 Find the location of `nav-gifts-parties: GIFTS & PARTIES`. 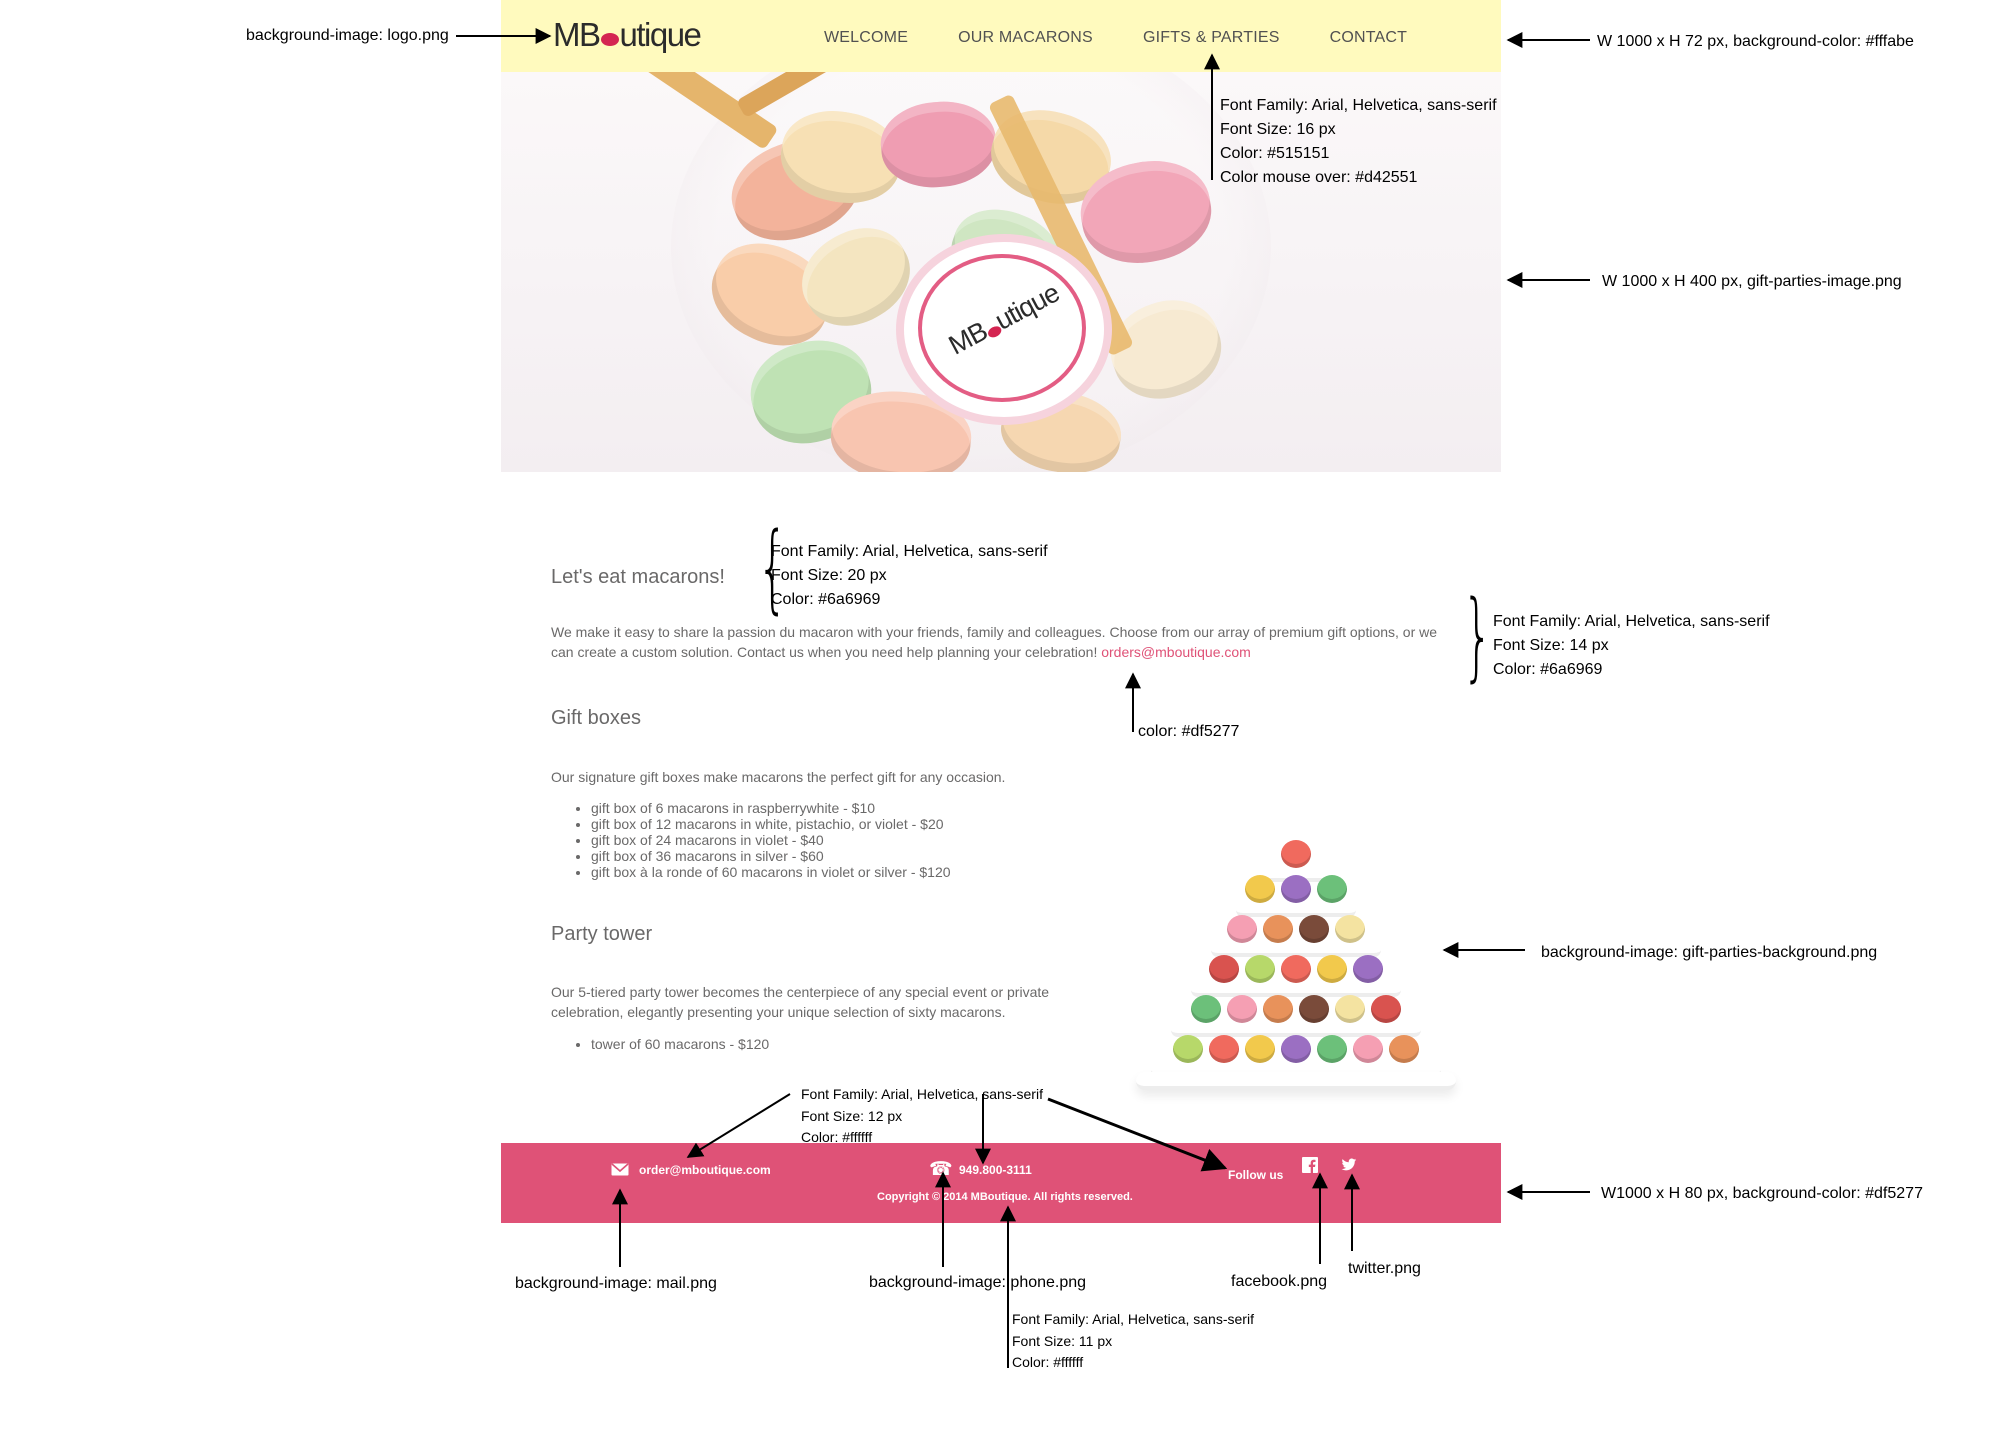

nav-gifts-parties: GIFTS & PARTIES is located at coordinates (1211, 38).